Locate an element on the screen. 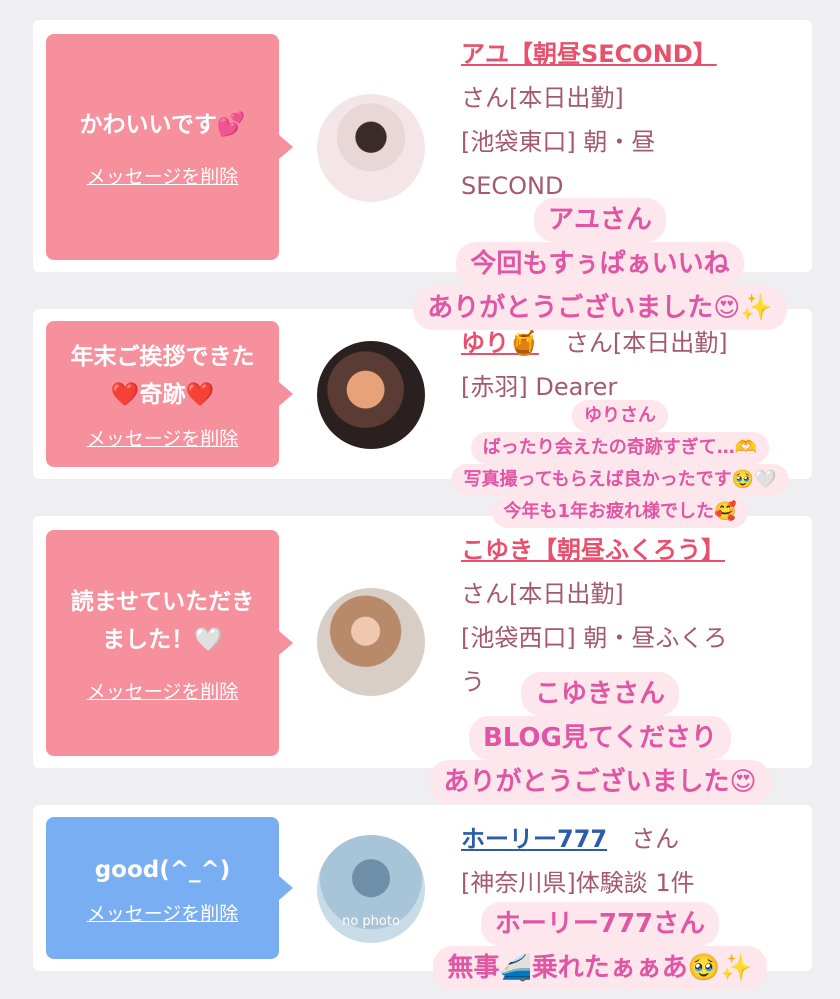 The height and width of the screenshot is (999, 840). overlay-line: BLOG見てくださり is located at coordinates (600, 738).